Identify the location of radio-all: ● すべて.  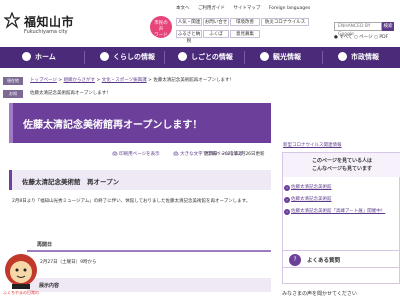
(343, 37).